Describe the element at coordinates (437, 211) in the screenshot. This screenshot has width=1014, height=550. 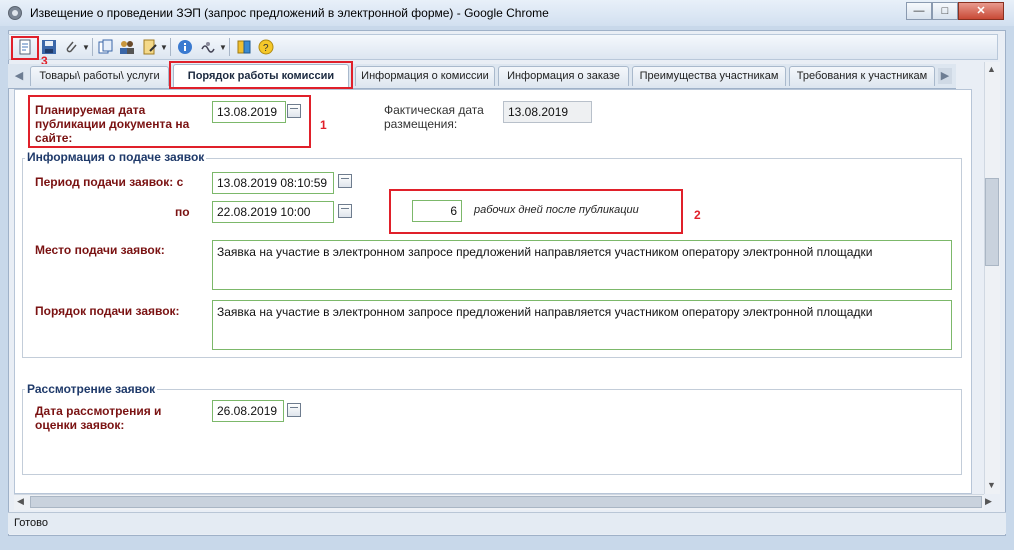
I see `working-days-input: 6` at that location.